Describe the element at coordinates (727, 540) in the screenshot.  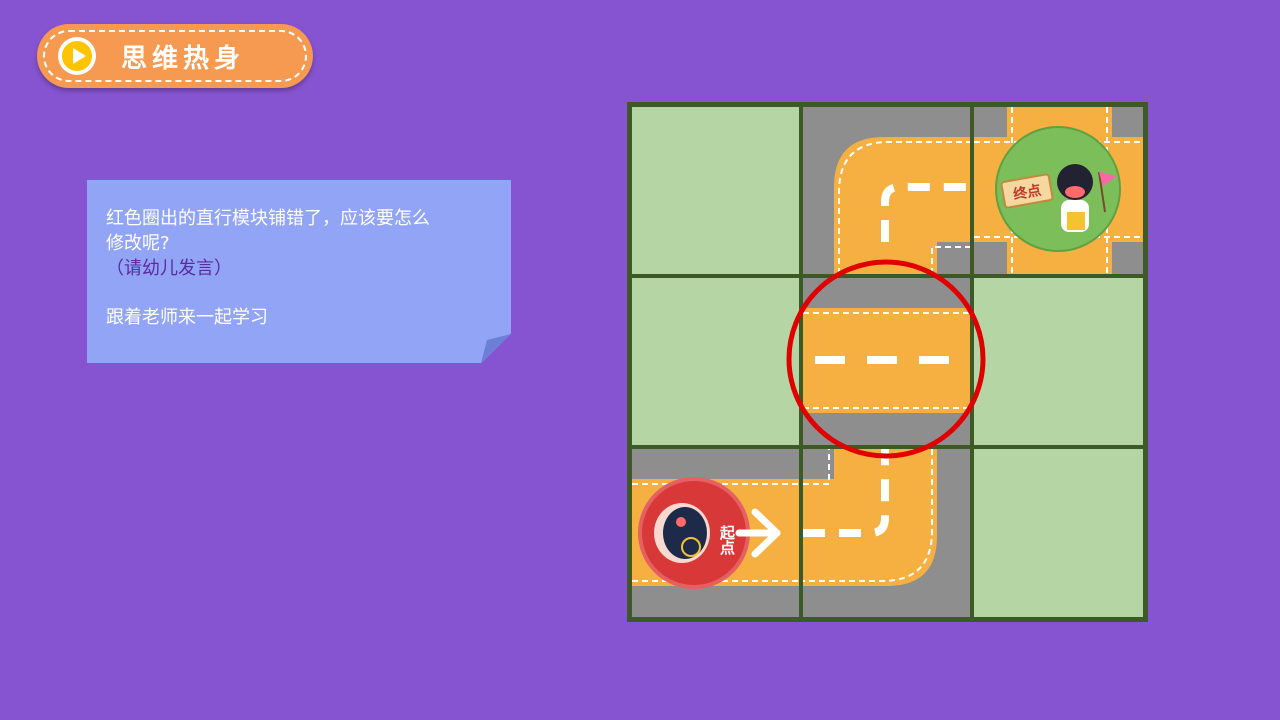
I see `start-label: 起点` at that location.